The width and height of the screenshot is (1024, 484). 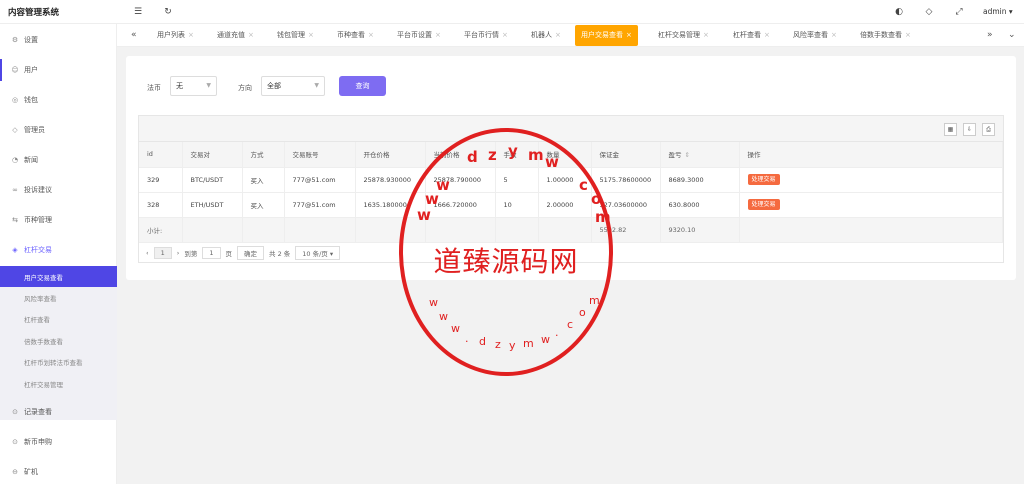 What do you see at coordinates (211, 253) in the screenshot?
I see `pager-page-input: 1` at bounding box center [211, 253].